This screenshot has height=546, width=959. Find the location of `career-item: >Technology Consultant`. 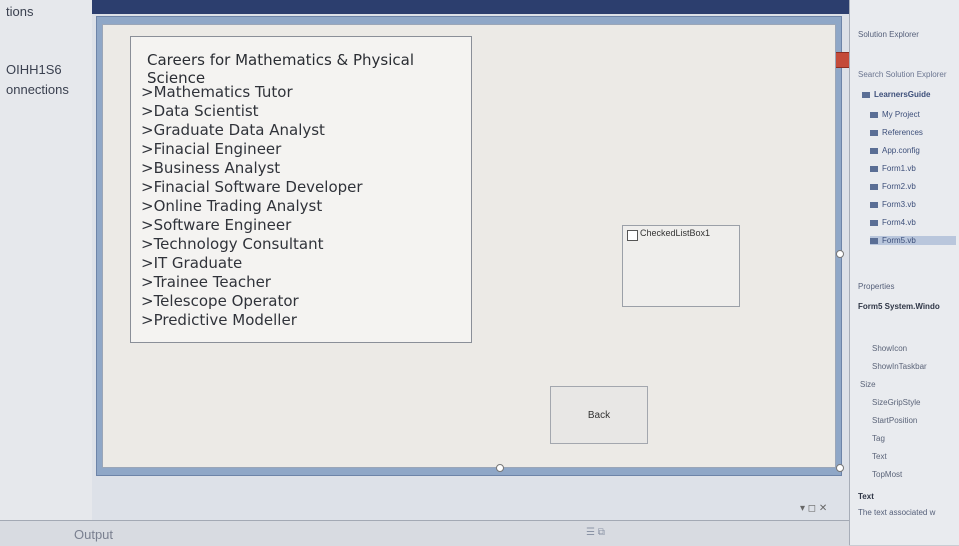

career-item: >Technology Consultant is located at coordinates (232, 244).